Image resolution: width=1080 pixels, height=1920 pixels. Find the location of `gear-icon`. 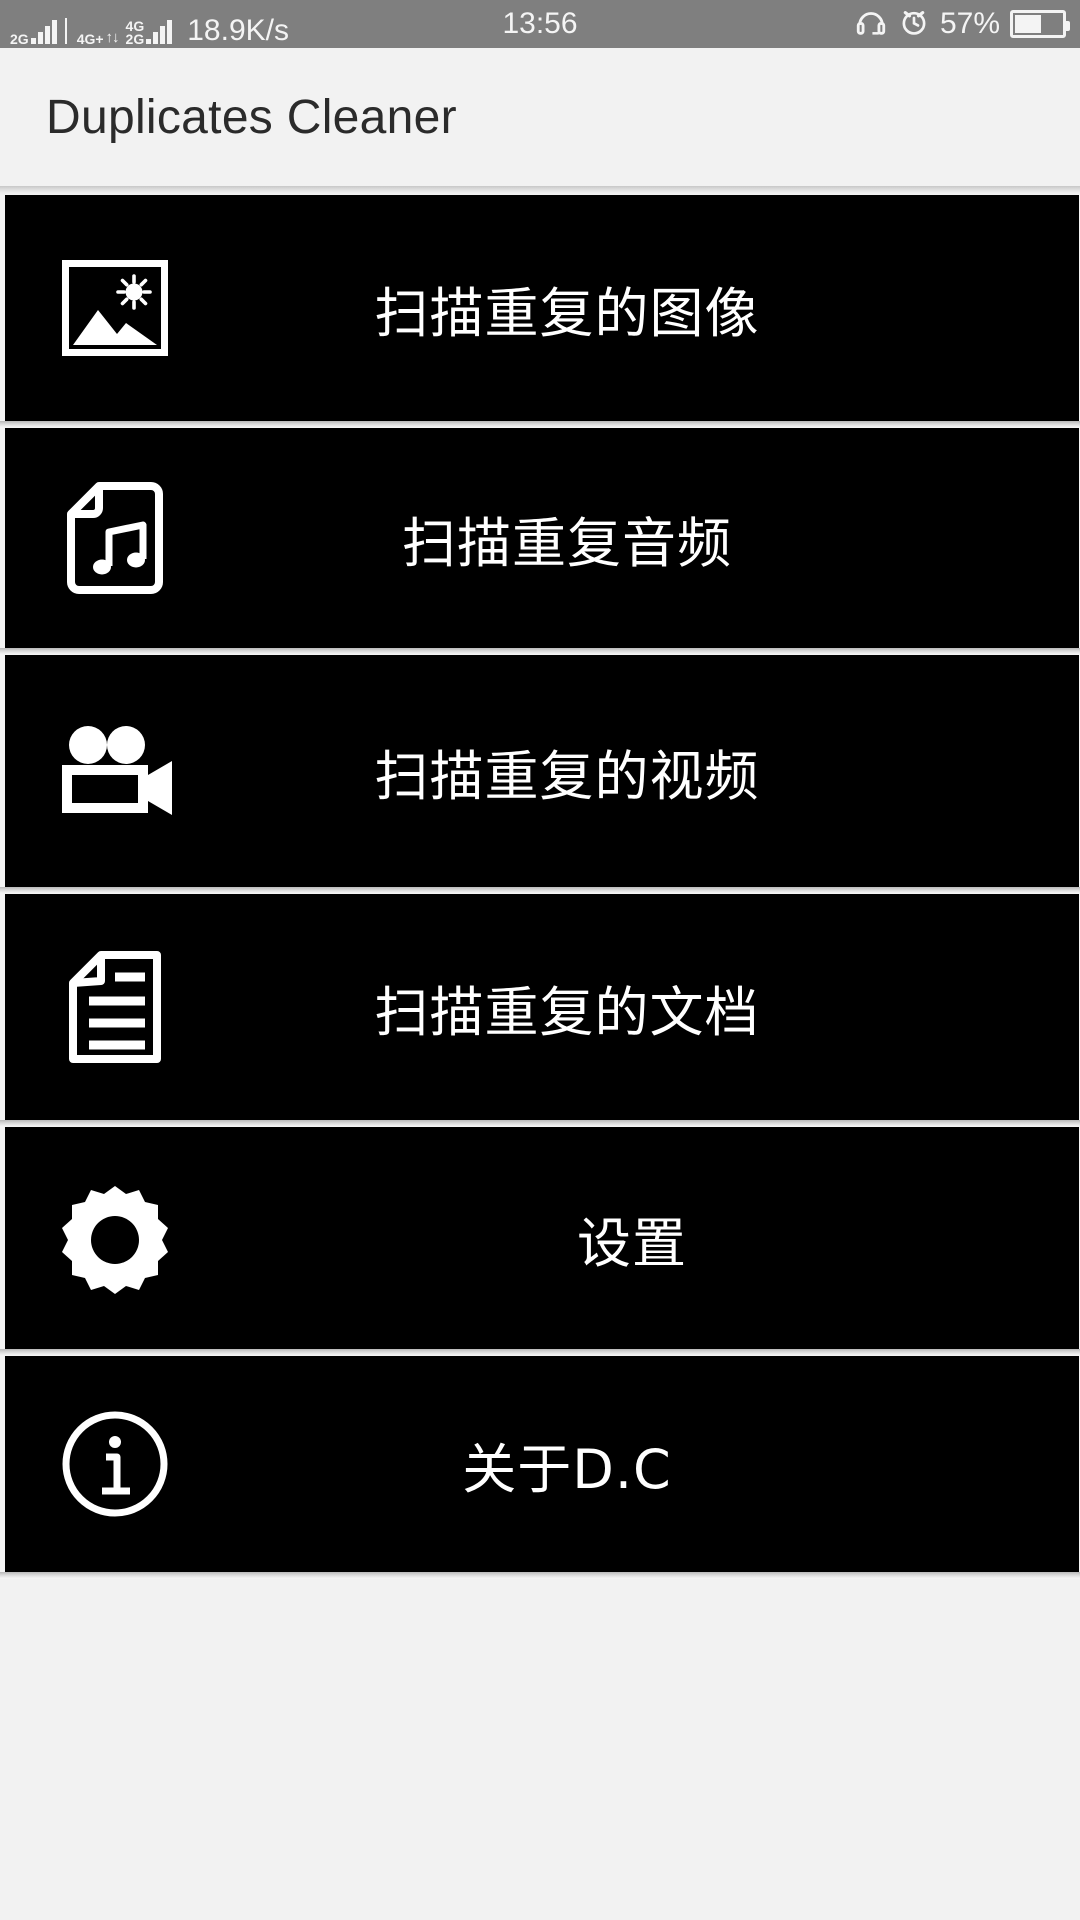

gear-icon is located at coordinates (115, 1238).